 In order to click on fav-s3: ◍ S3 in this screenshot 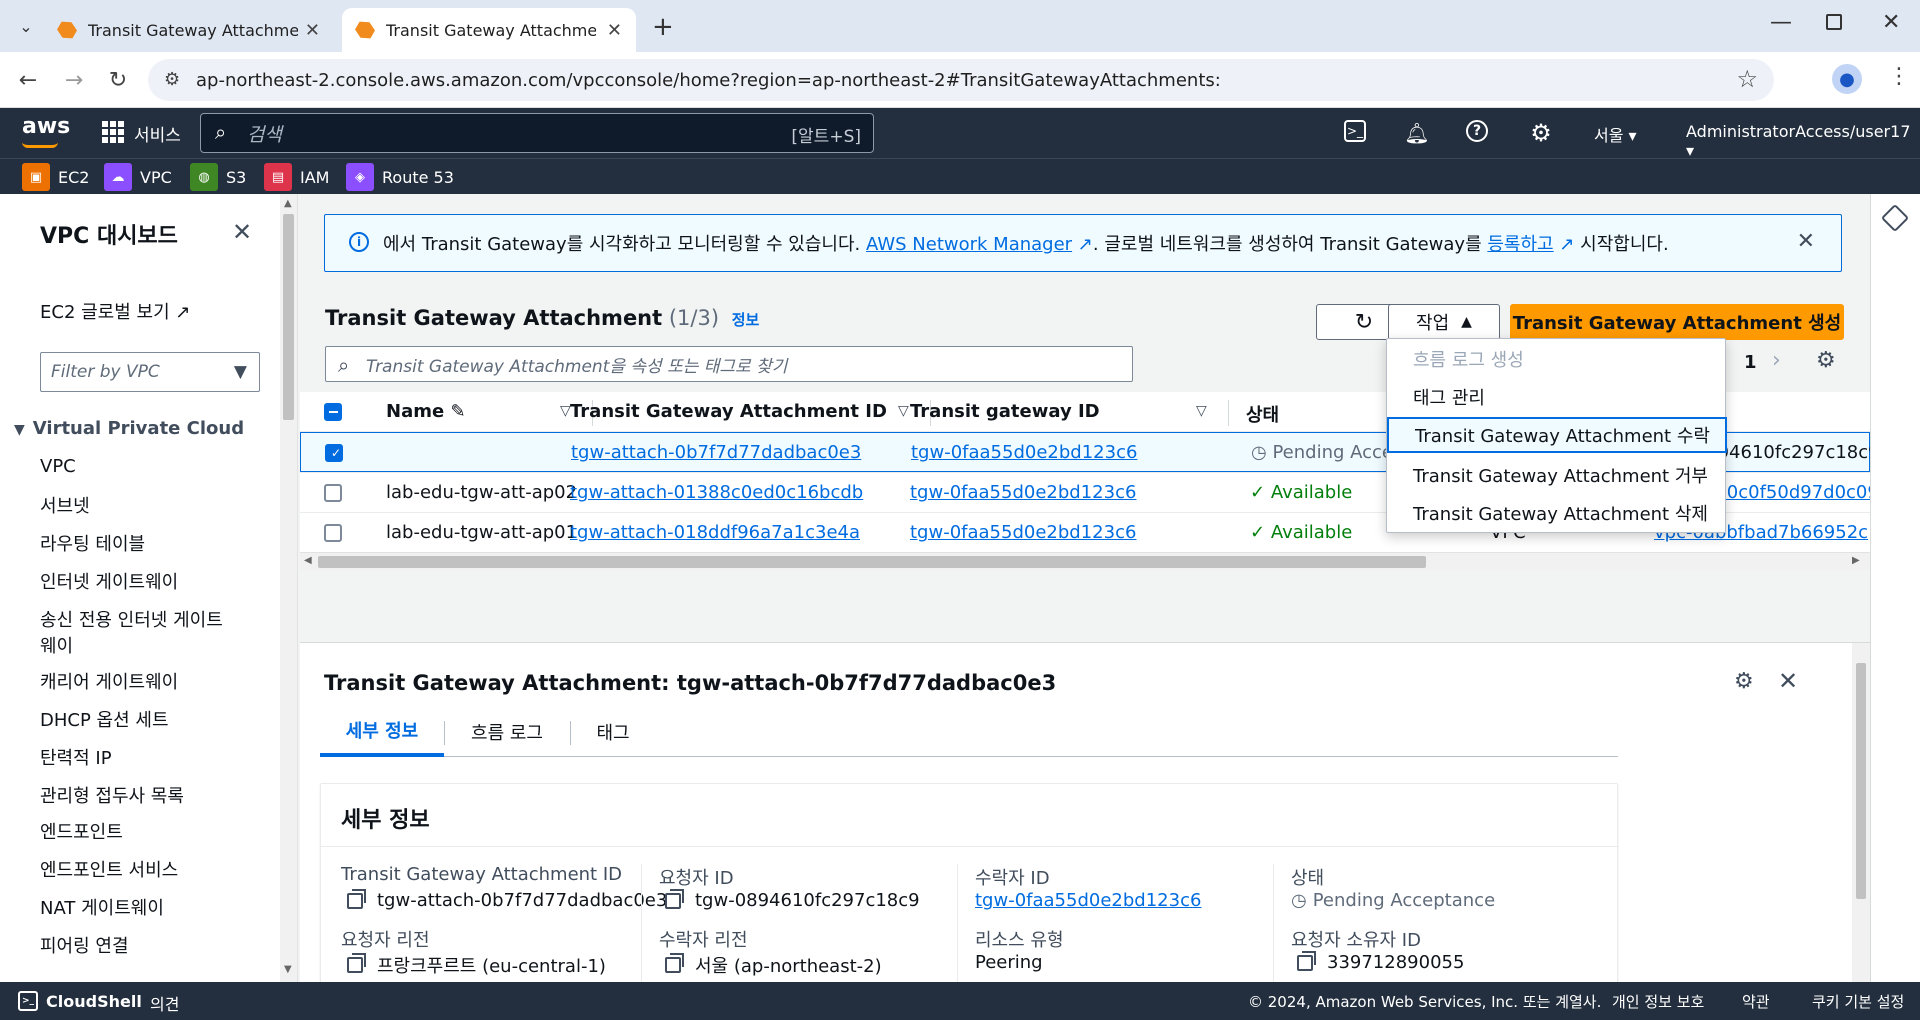, I will do `click(218, 177)`.